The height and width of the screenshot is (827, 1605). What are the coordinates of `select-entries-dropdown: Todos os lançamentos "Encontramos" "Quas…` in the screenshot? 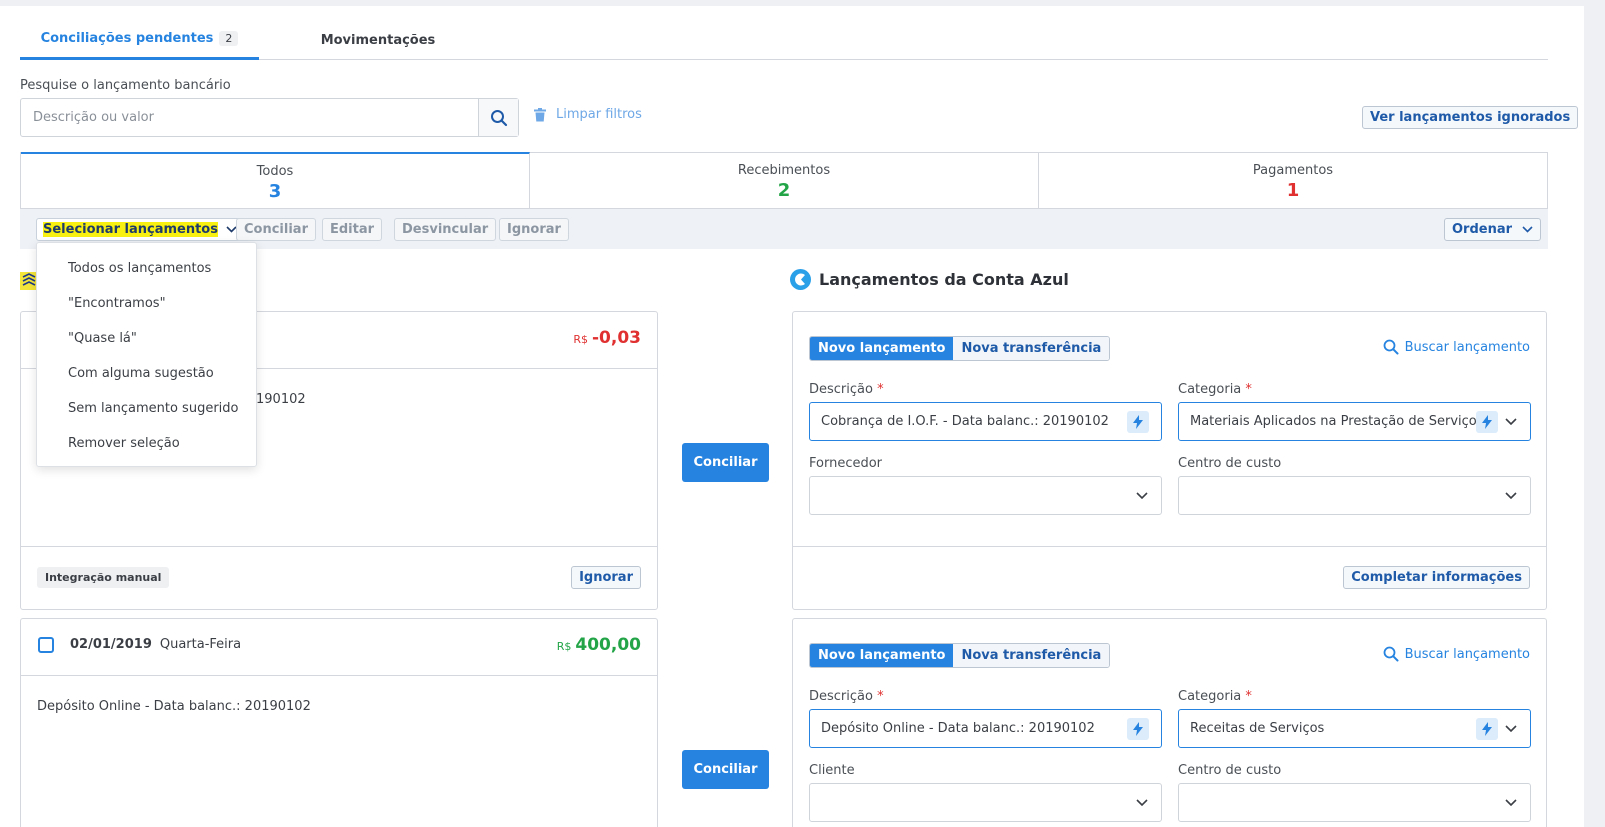 It's located at (146, 354).